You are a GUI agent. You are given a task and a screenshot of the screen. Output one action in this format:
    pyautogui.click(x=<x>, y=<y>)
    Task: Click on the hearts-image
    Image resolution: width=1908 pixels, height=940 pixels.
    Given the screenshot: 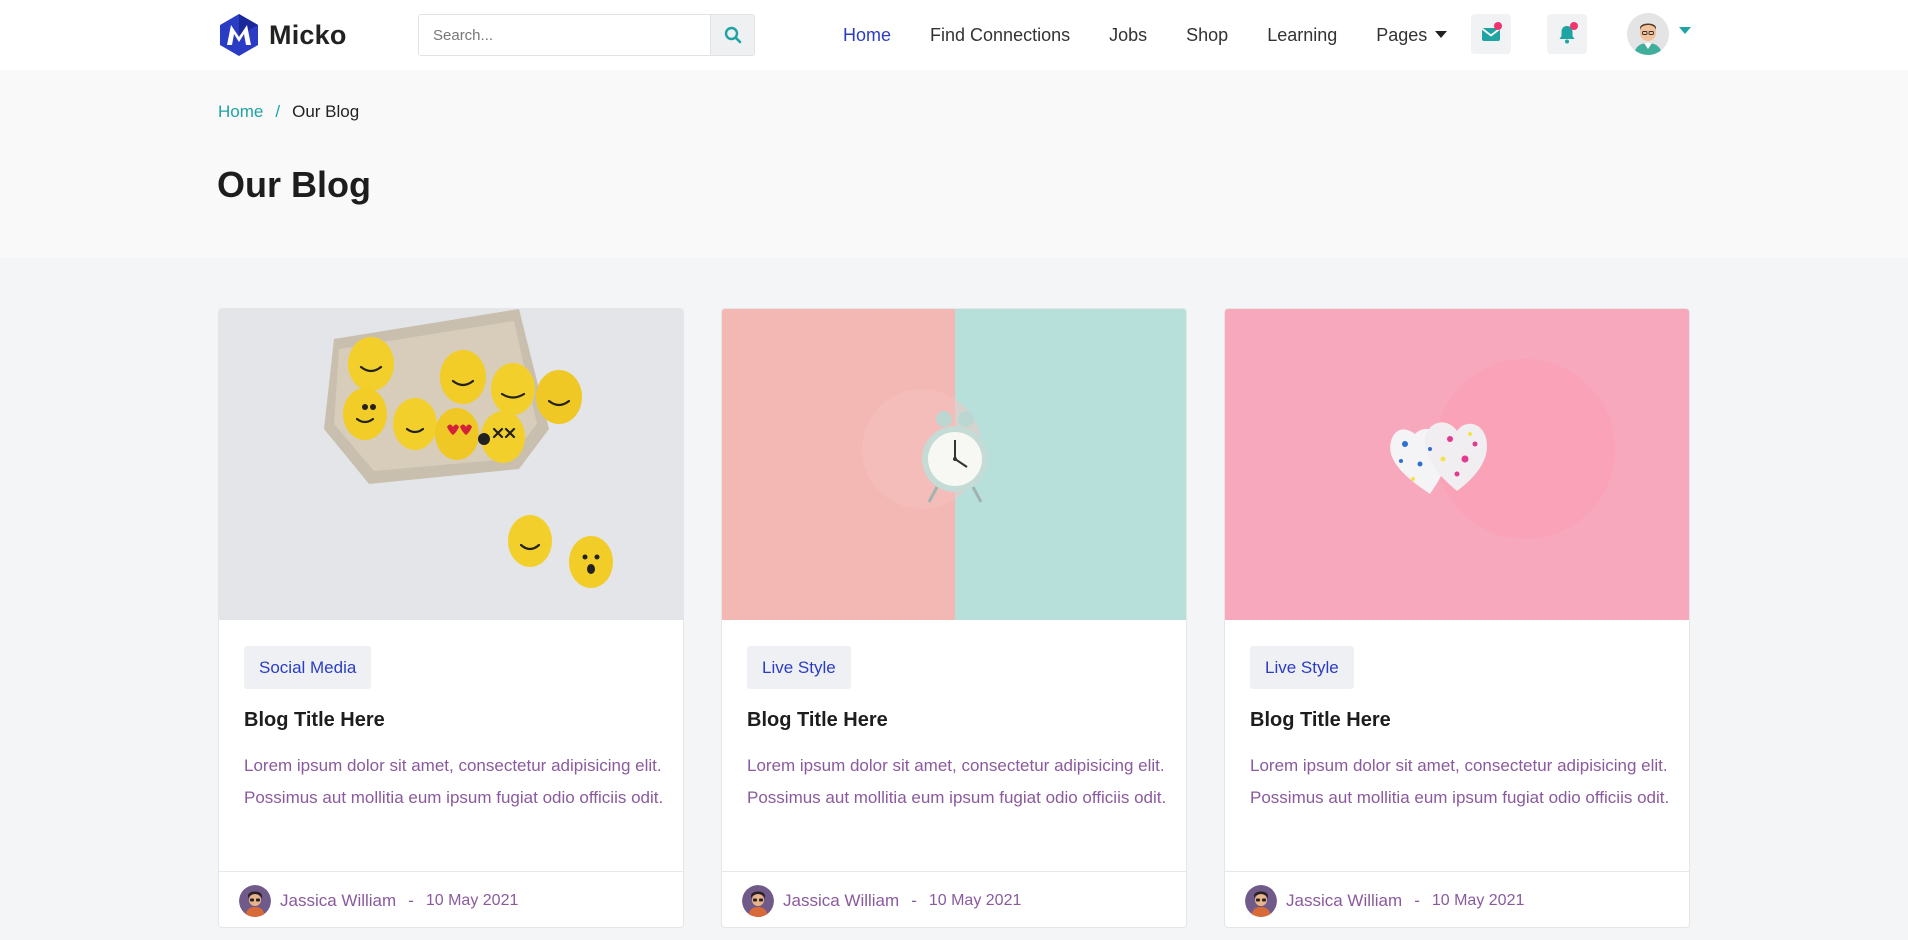 What is the action you would take?
    pyautogui.click(x=1457, y=464)
    